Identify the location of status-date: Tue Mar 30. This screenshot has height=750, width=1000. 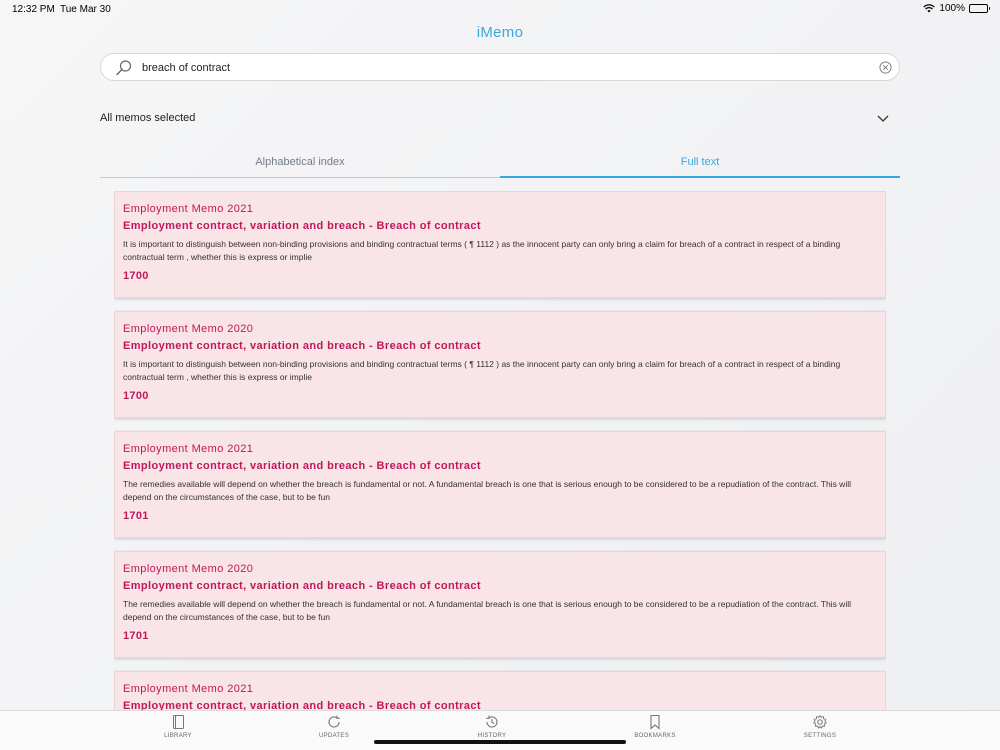
(85, 9).